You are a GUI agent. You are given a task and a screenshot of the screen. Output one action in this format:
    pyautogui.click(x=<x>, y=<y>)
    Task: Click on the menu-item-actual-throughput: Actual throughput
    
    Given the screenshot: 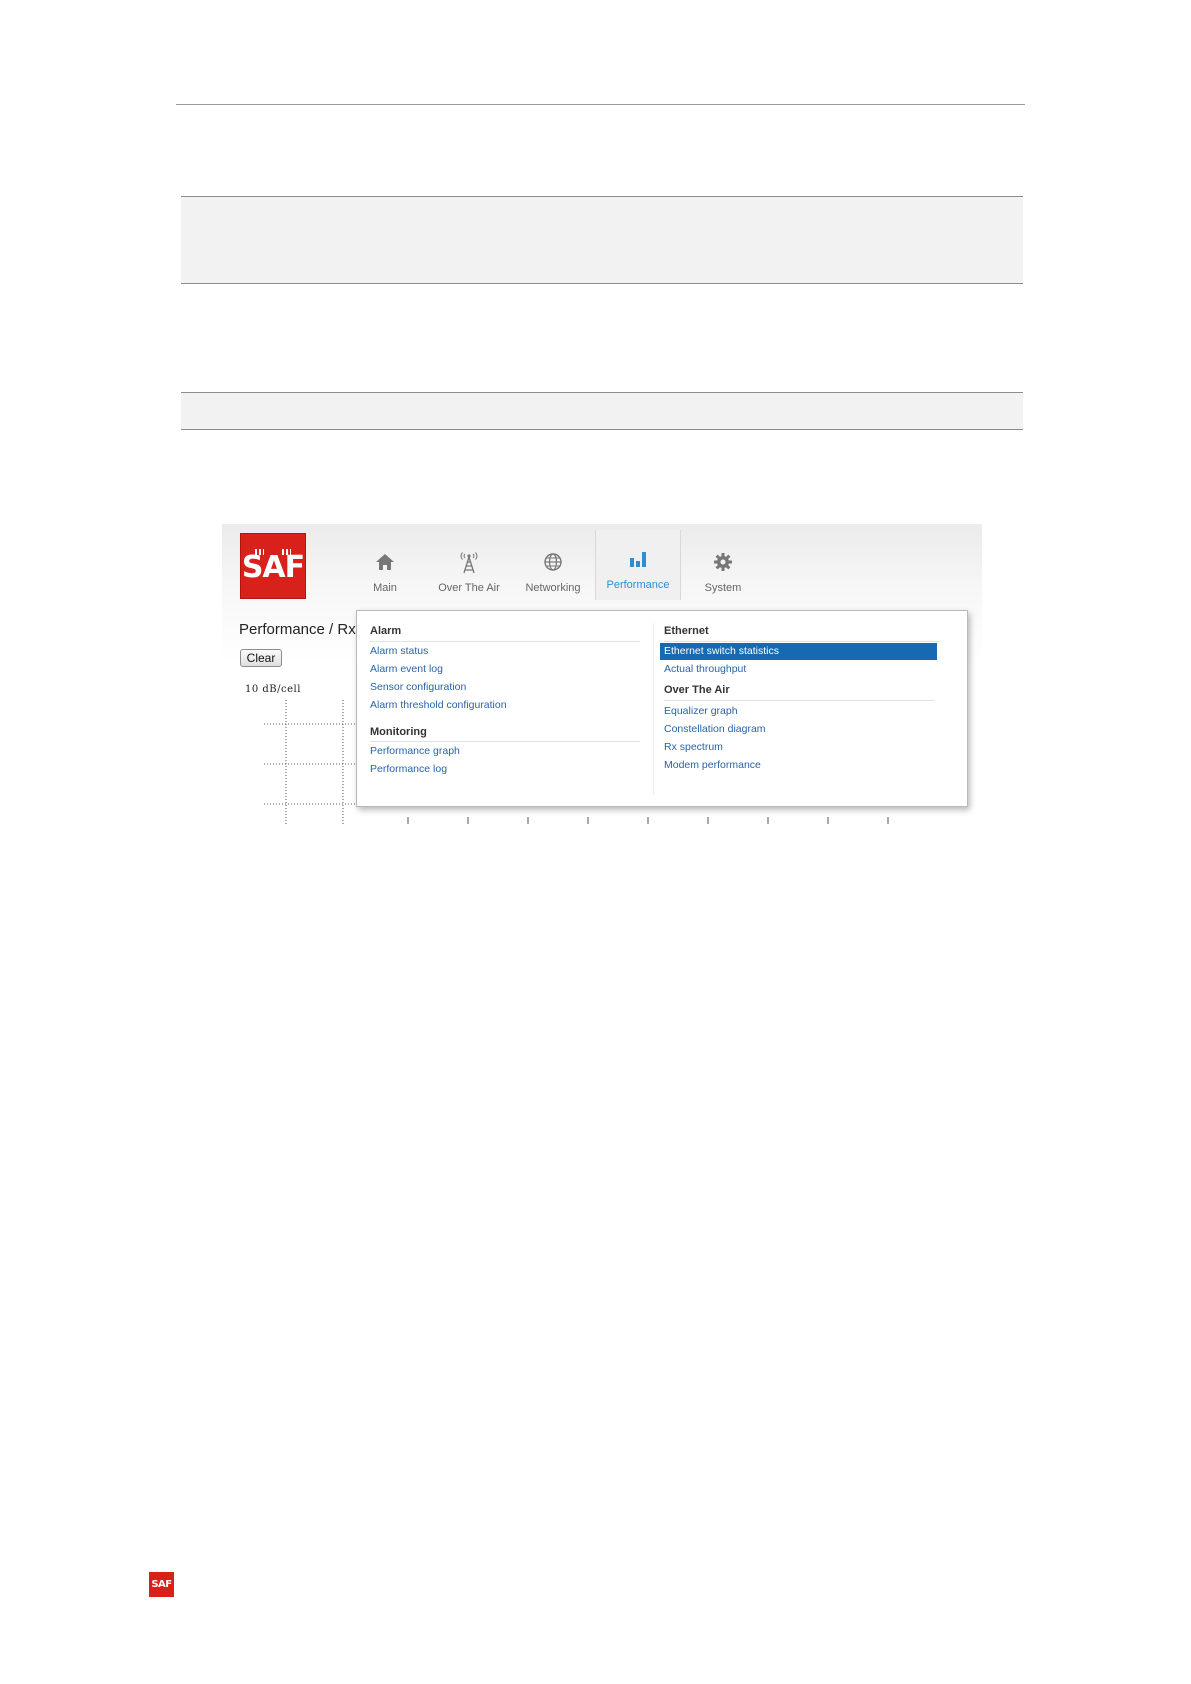 What is the action you would take?
    pyautogui.click(x=705, y=669)
    